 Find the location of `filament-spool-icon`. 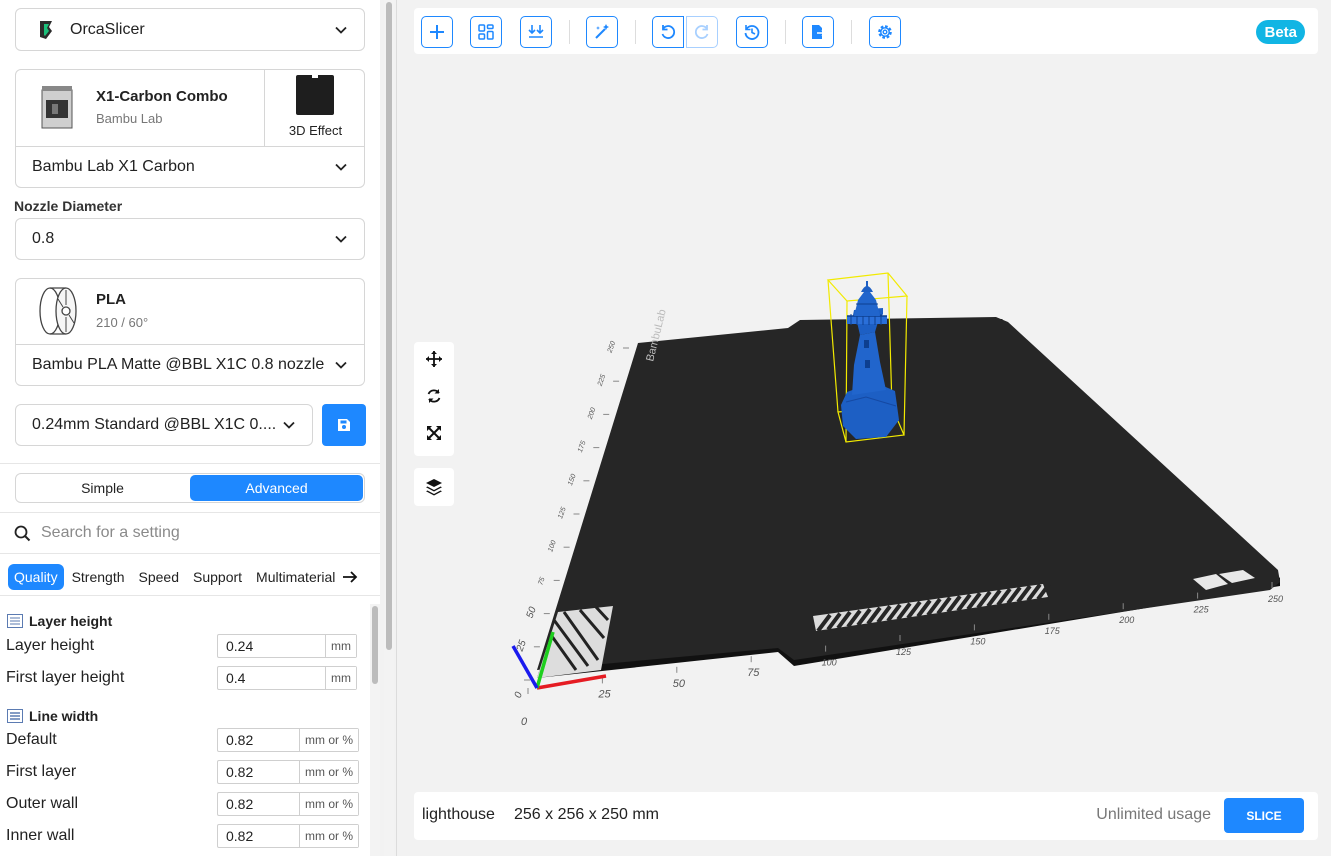

filament-spool-icon is located at coordinates (58, 311).